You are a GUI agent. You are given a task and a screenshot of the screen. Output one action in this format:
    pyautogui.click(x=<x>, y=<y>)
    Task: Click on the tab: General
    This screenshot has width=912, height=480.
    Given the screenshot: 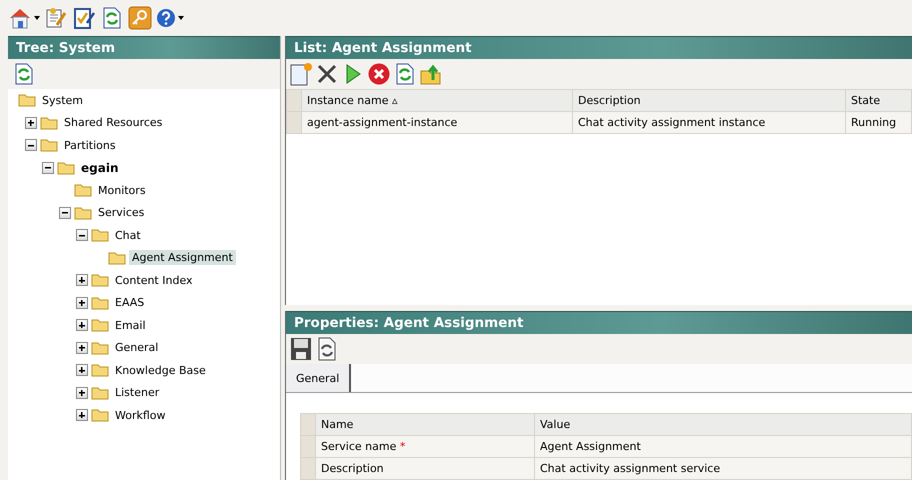 What is the action you would take?
    pyautogui.click(x=319, y=378)
    